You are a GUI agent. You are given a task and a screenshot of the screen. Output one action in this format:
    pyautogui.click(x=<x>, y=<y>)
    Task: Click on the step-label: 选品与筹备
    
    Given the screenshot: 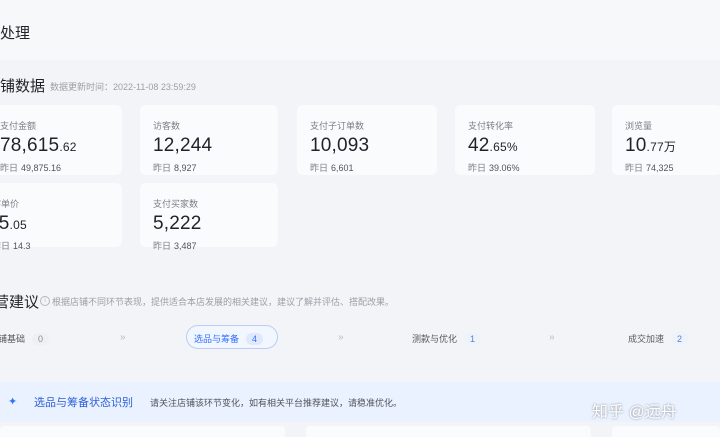 What is the action you would take?
    pyautogui.click(x=217, y=339)
    